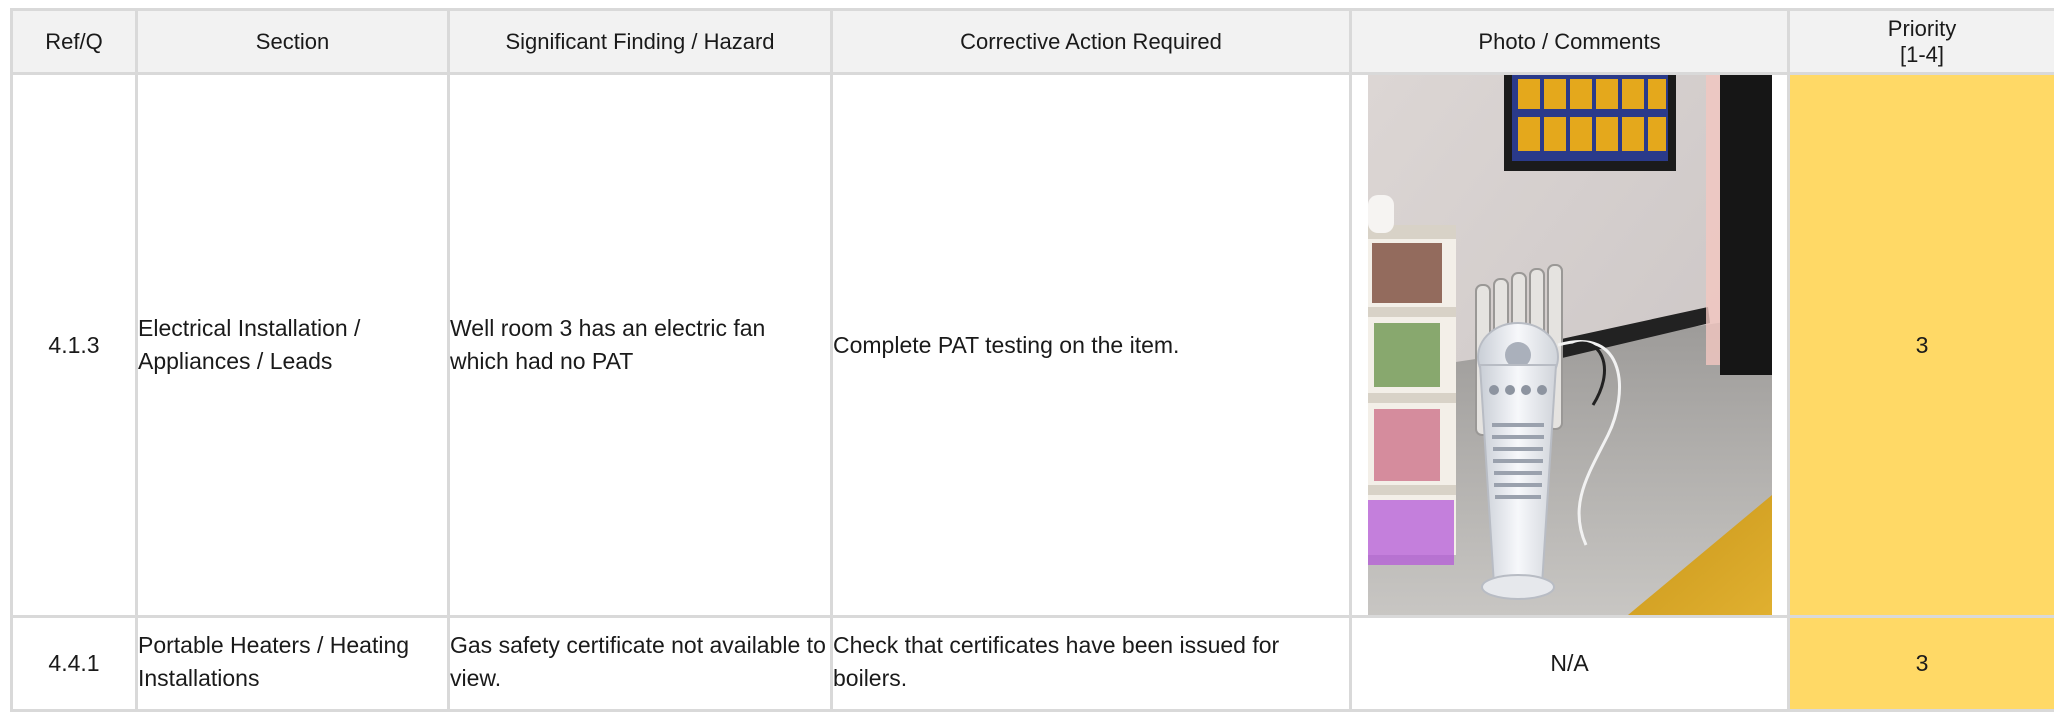  What do you see at coordinates (293, 42) in the screenshot?
I see `header-section: Section` at bounding box center [293, 42].